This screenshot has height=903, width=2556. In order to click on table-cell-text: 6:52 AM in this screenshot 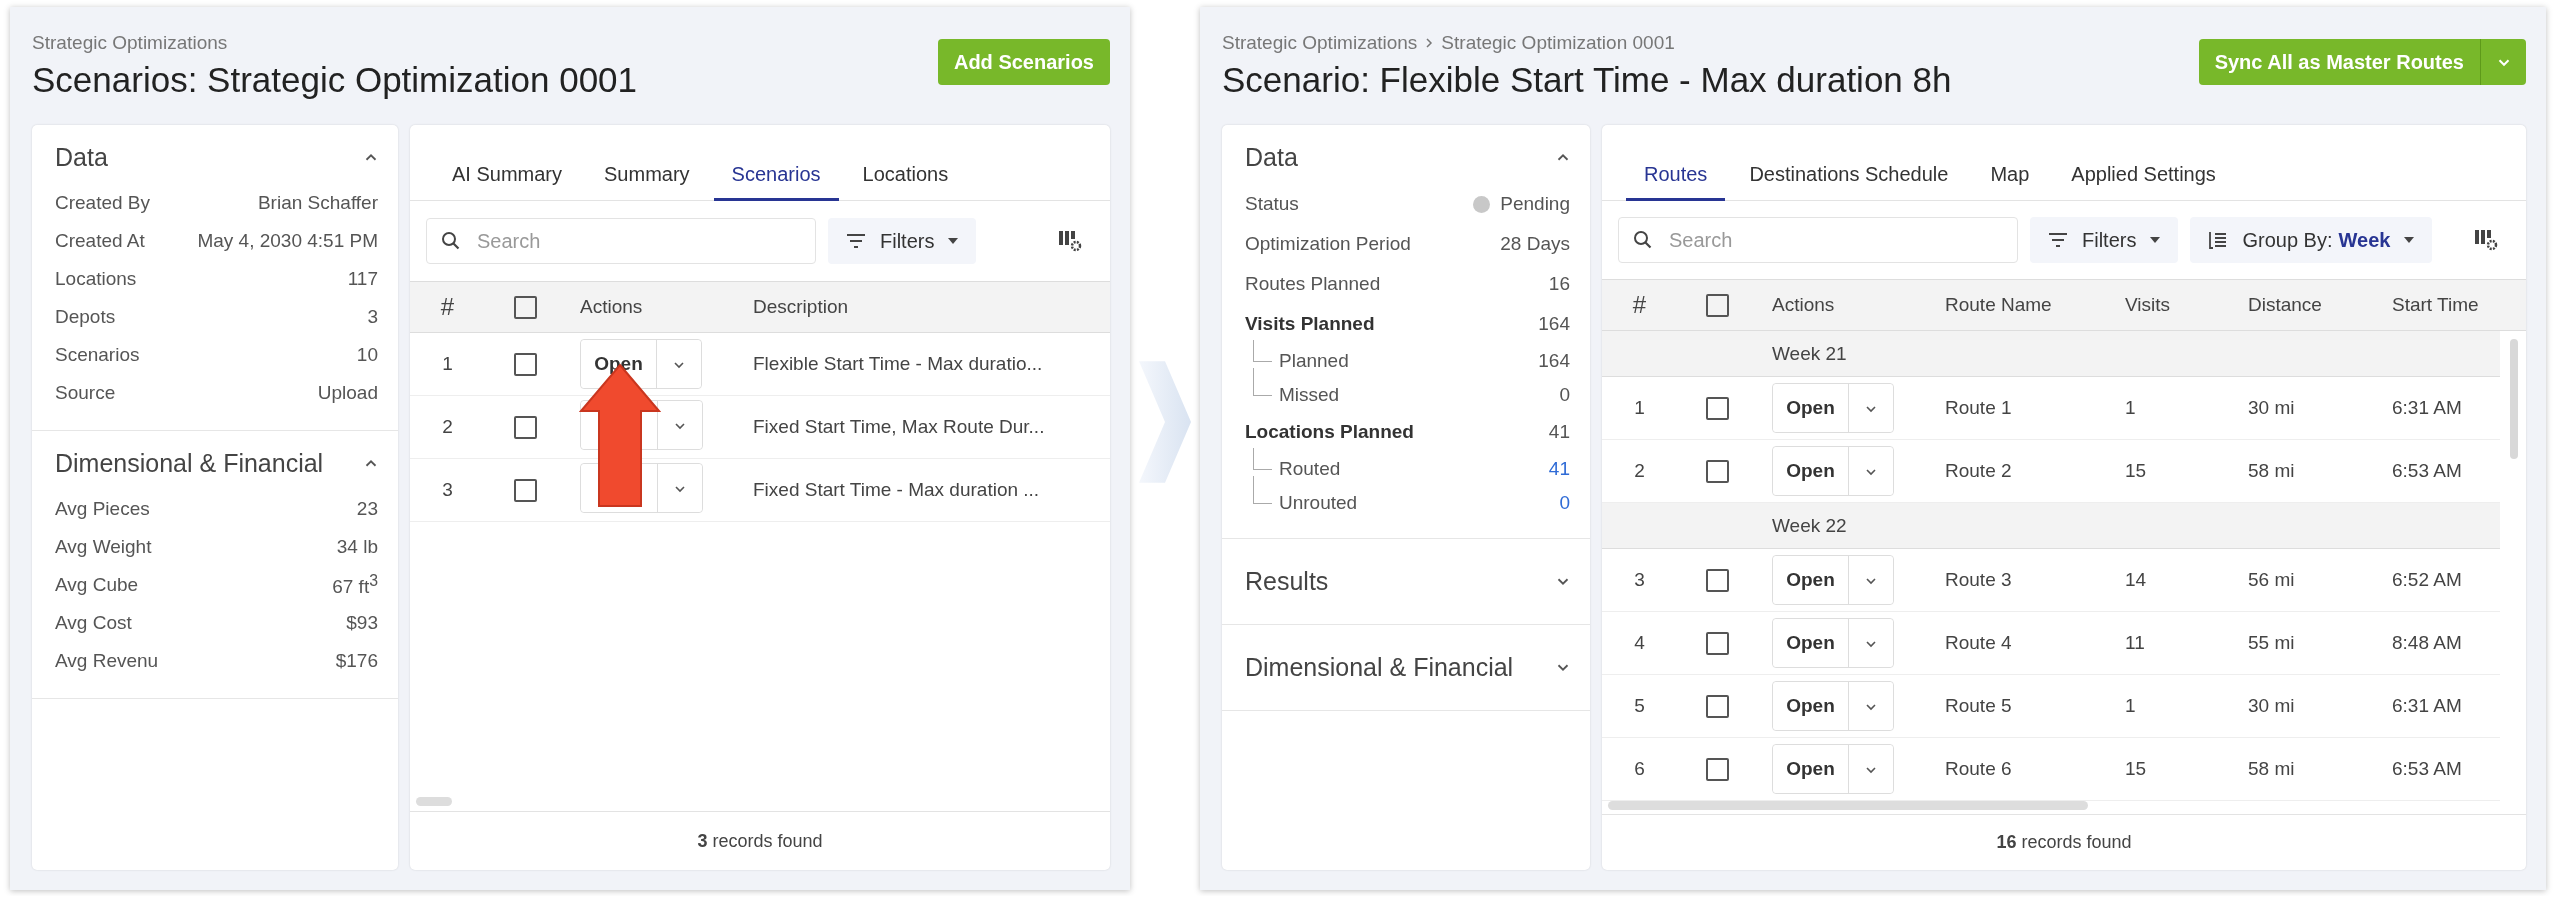, I will do `click(2427, 580)`.